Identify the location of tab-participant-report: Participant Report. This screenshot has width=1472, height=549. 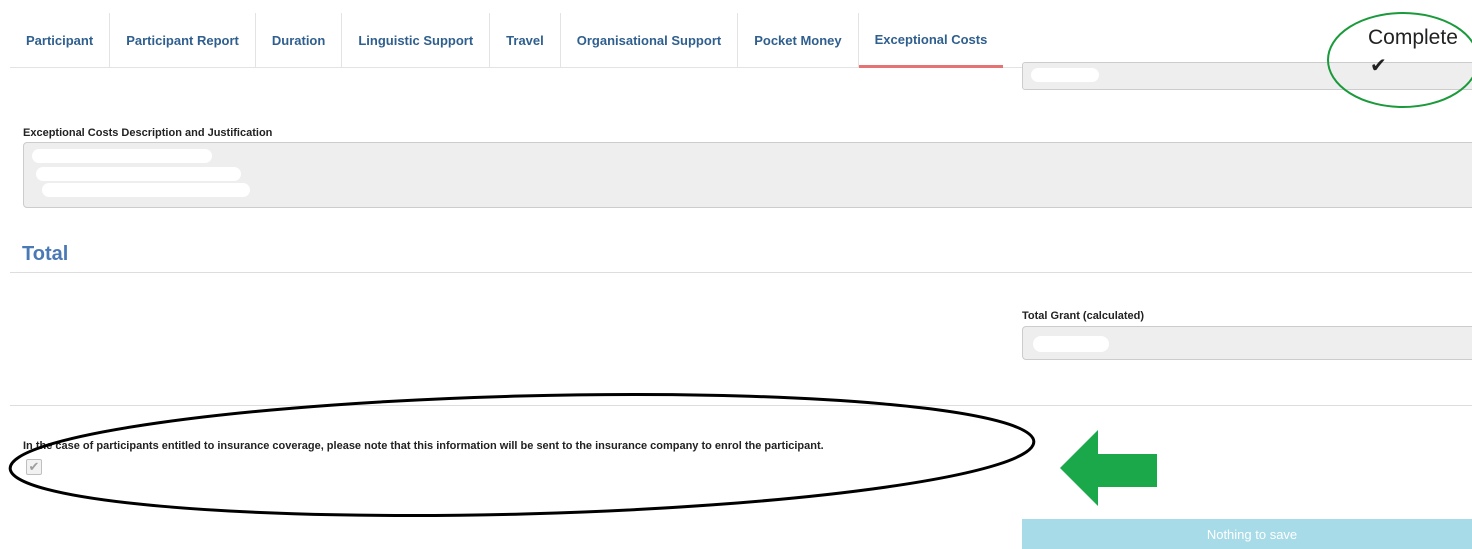
(183, 40).